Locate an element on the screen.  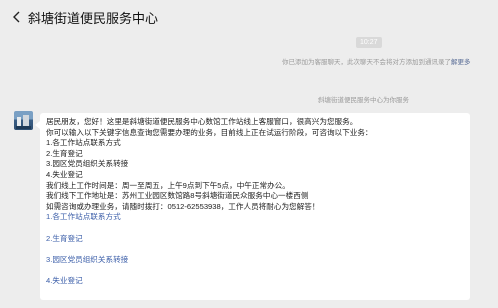
message-line: 3.园区党员组织关系转接 is located at coordinates (87, 164).